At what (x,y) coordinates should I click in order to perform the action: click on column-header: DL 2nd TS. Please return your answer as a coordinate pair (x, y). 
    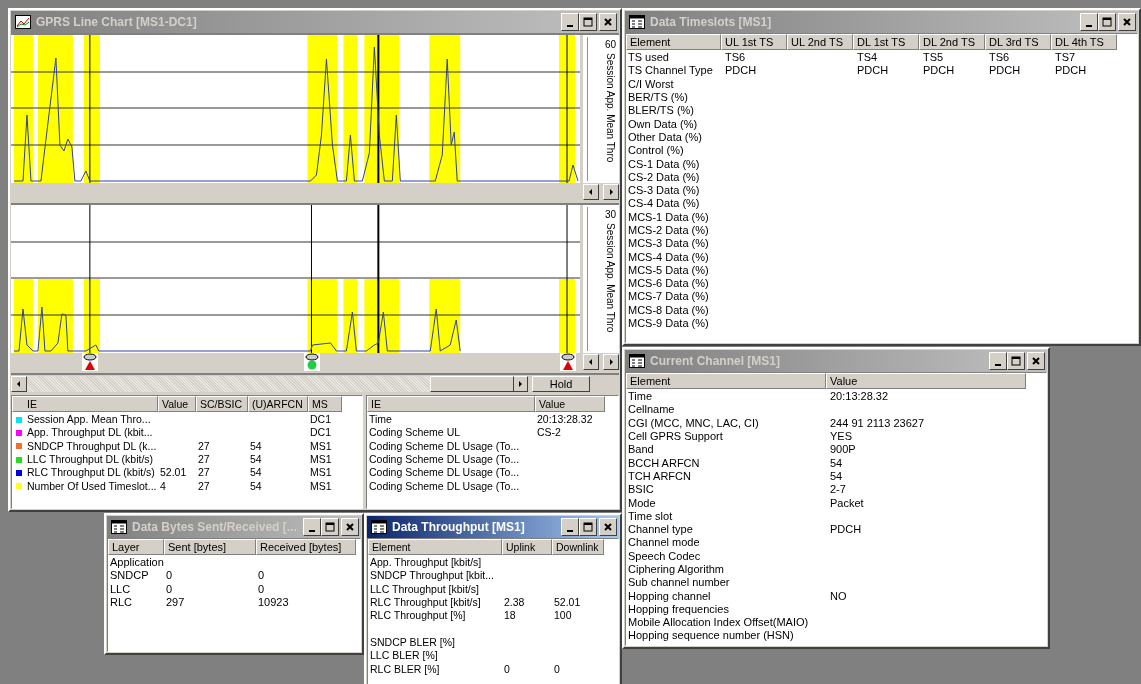
    Looking at the image, I should click on (952, 42).